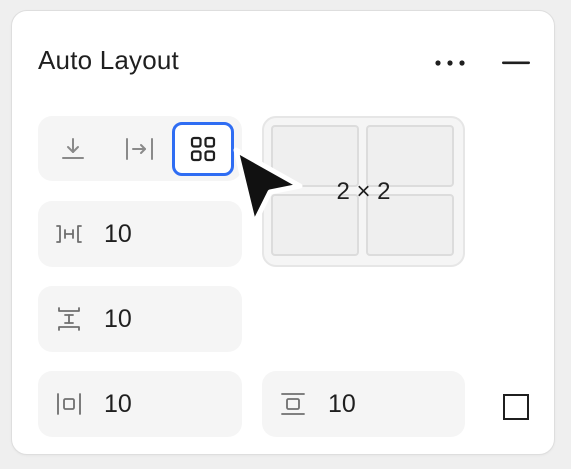  What do you see at coordinates (108, 60) in the screenshot?
I see `panel-title: Auto Layout` at bounding box center [108, 60].